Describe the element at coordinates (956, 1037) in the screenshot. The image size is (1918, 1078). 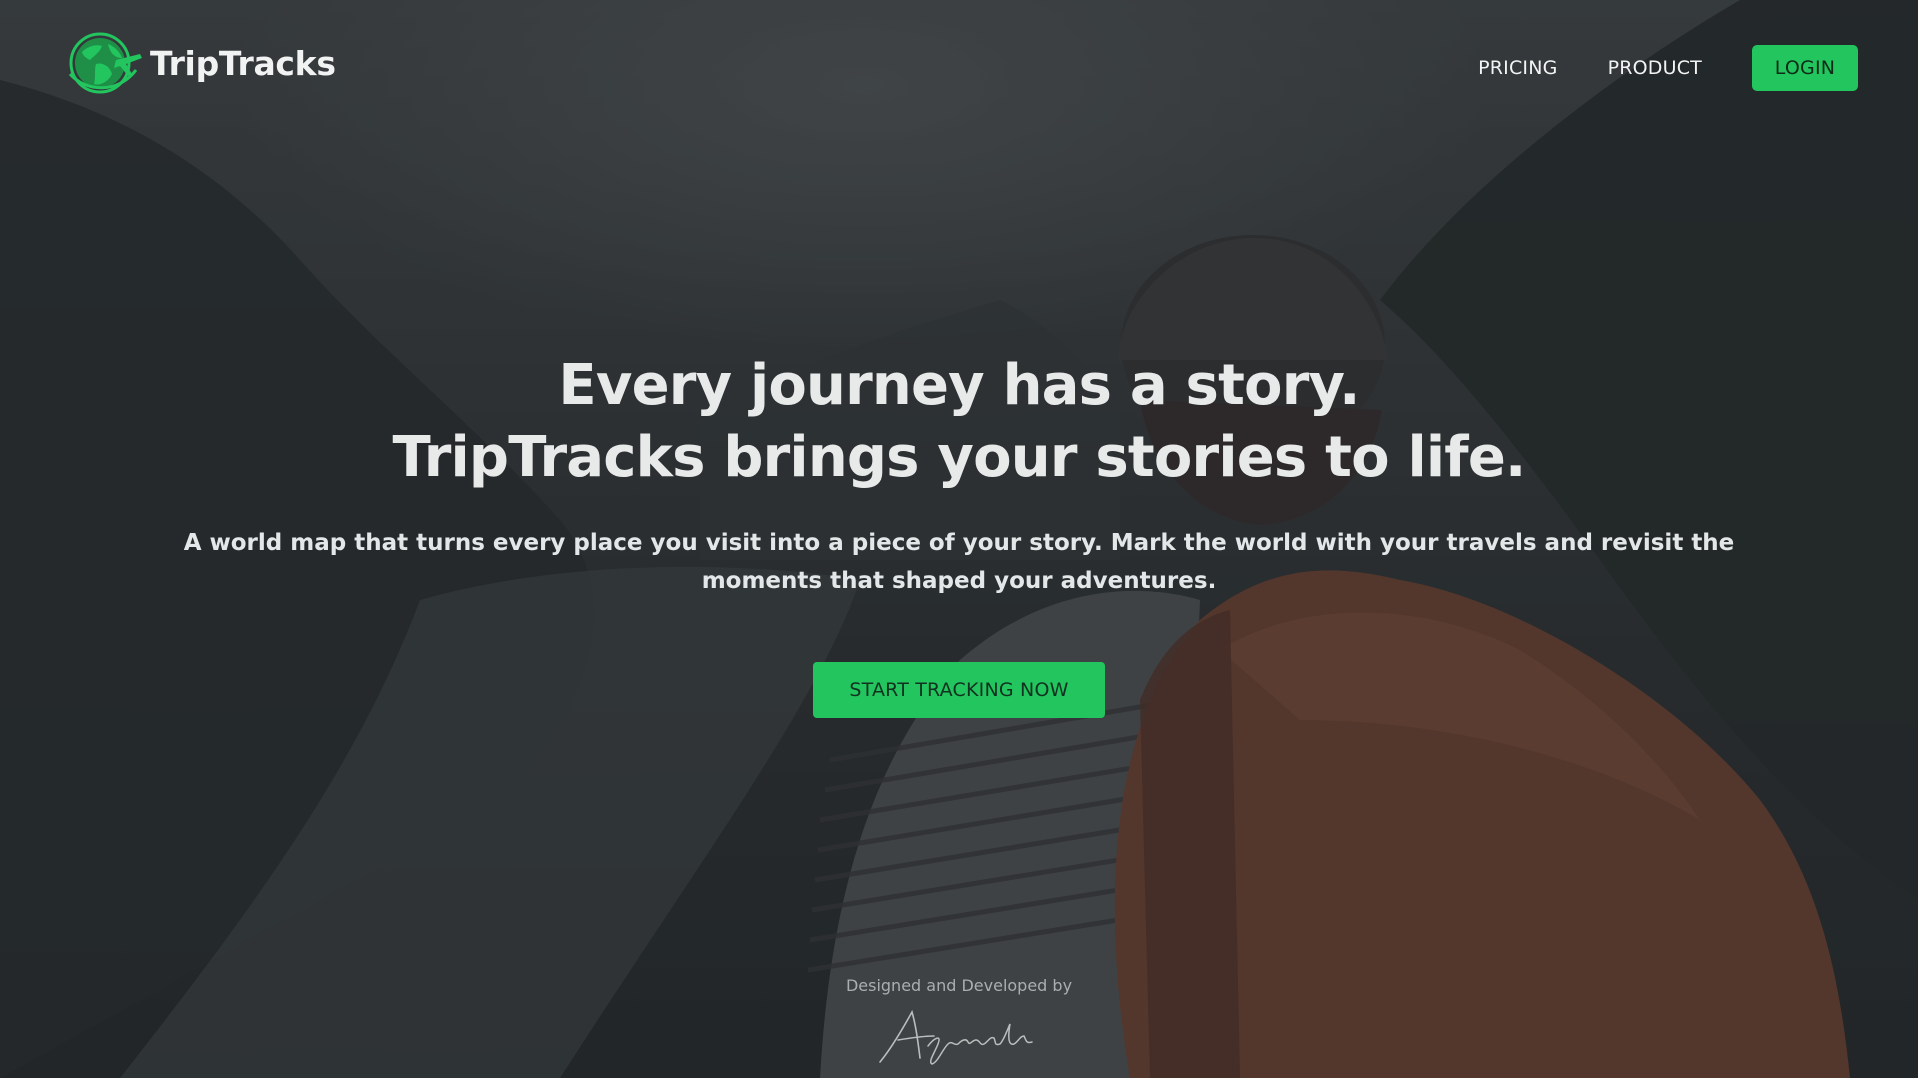
I see `author-signature` at that location.